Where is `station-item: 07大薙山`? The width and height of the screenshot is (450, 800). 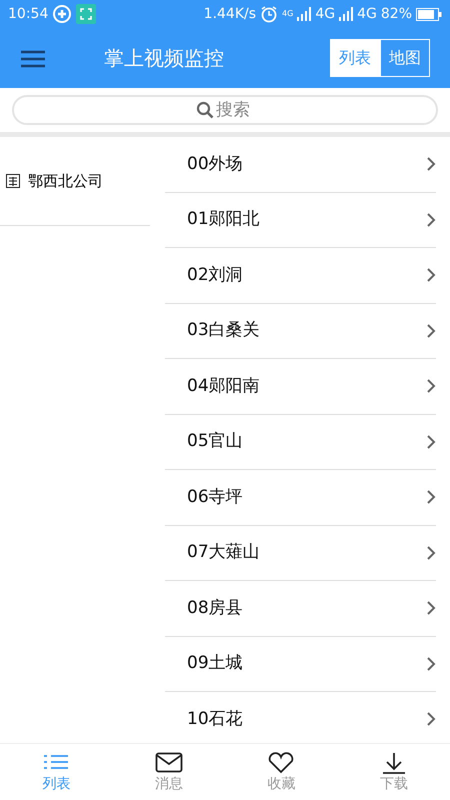
station-item: 07大薙山 is located at coordinates (300, 553).